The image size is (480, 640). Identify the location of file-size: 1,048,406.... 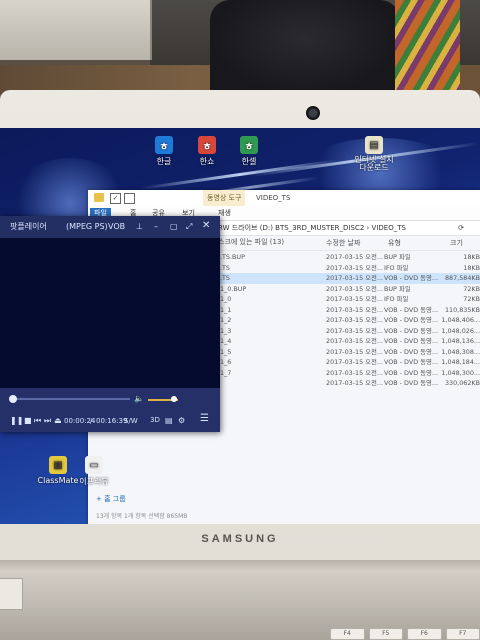
(460, 320).